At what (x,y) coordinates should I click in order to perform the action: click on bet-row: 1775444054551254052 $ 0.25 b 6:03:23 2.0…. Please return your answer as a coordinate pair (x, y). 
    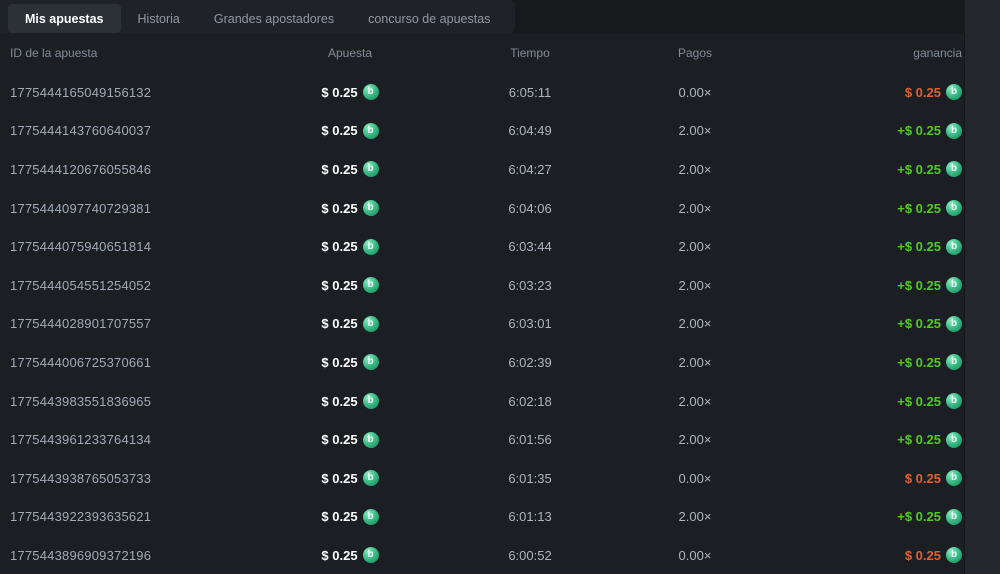
    Looking at the image, I should click on (482, 285).